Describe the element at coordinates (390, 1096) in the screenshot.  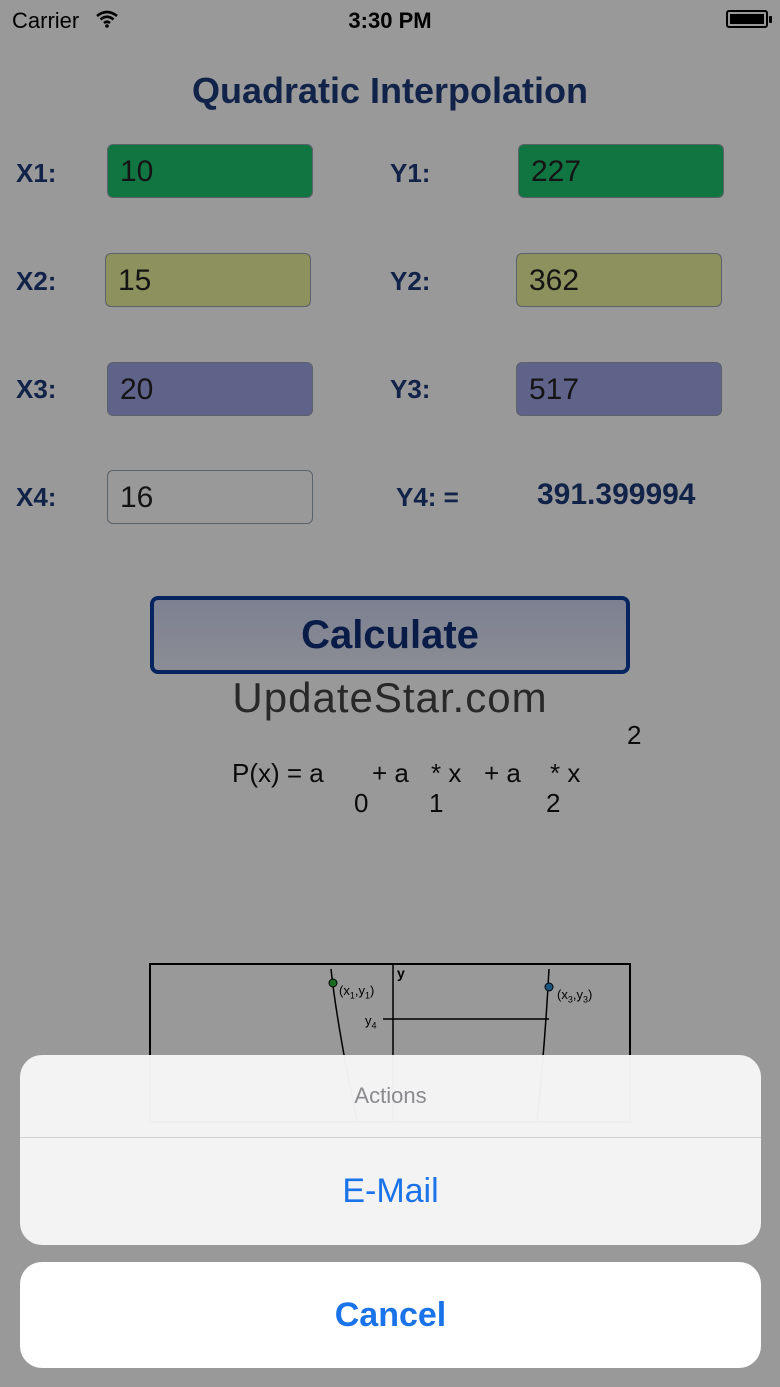
I see `action-sheet-title: Actions` at that location.